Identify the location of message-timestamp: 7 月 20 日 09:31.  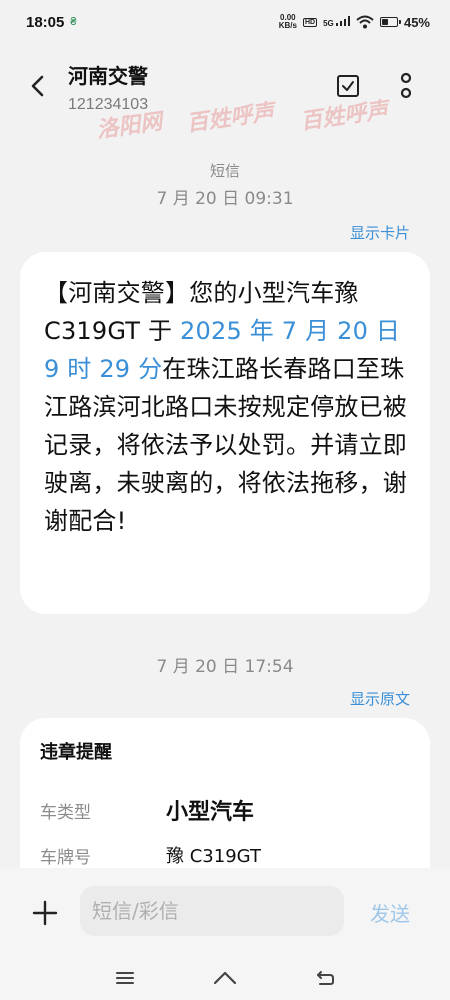
(225, 199).